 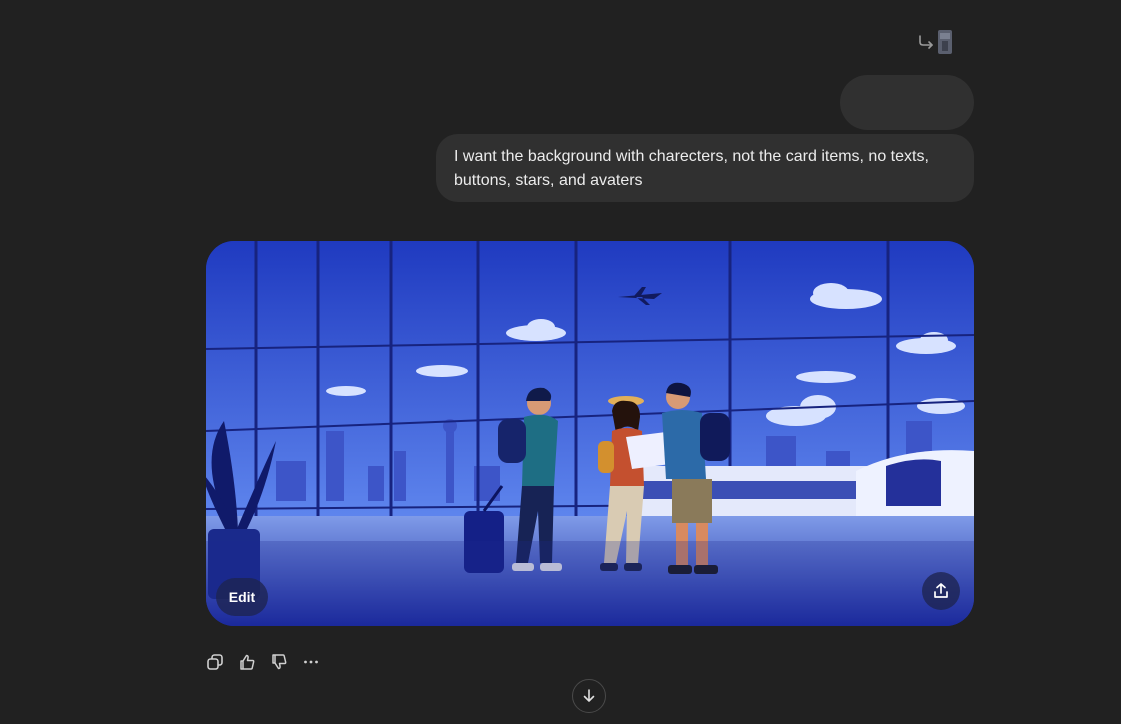 What do you see at coordinates (907, 102) in the screenshot?
I see `empty-message-bubble` at bounding box center [907, 102].